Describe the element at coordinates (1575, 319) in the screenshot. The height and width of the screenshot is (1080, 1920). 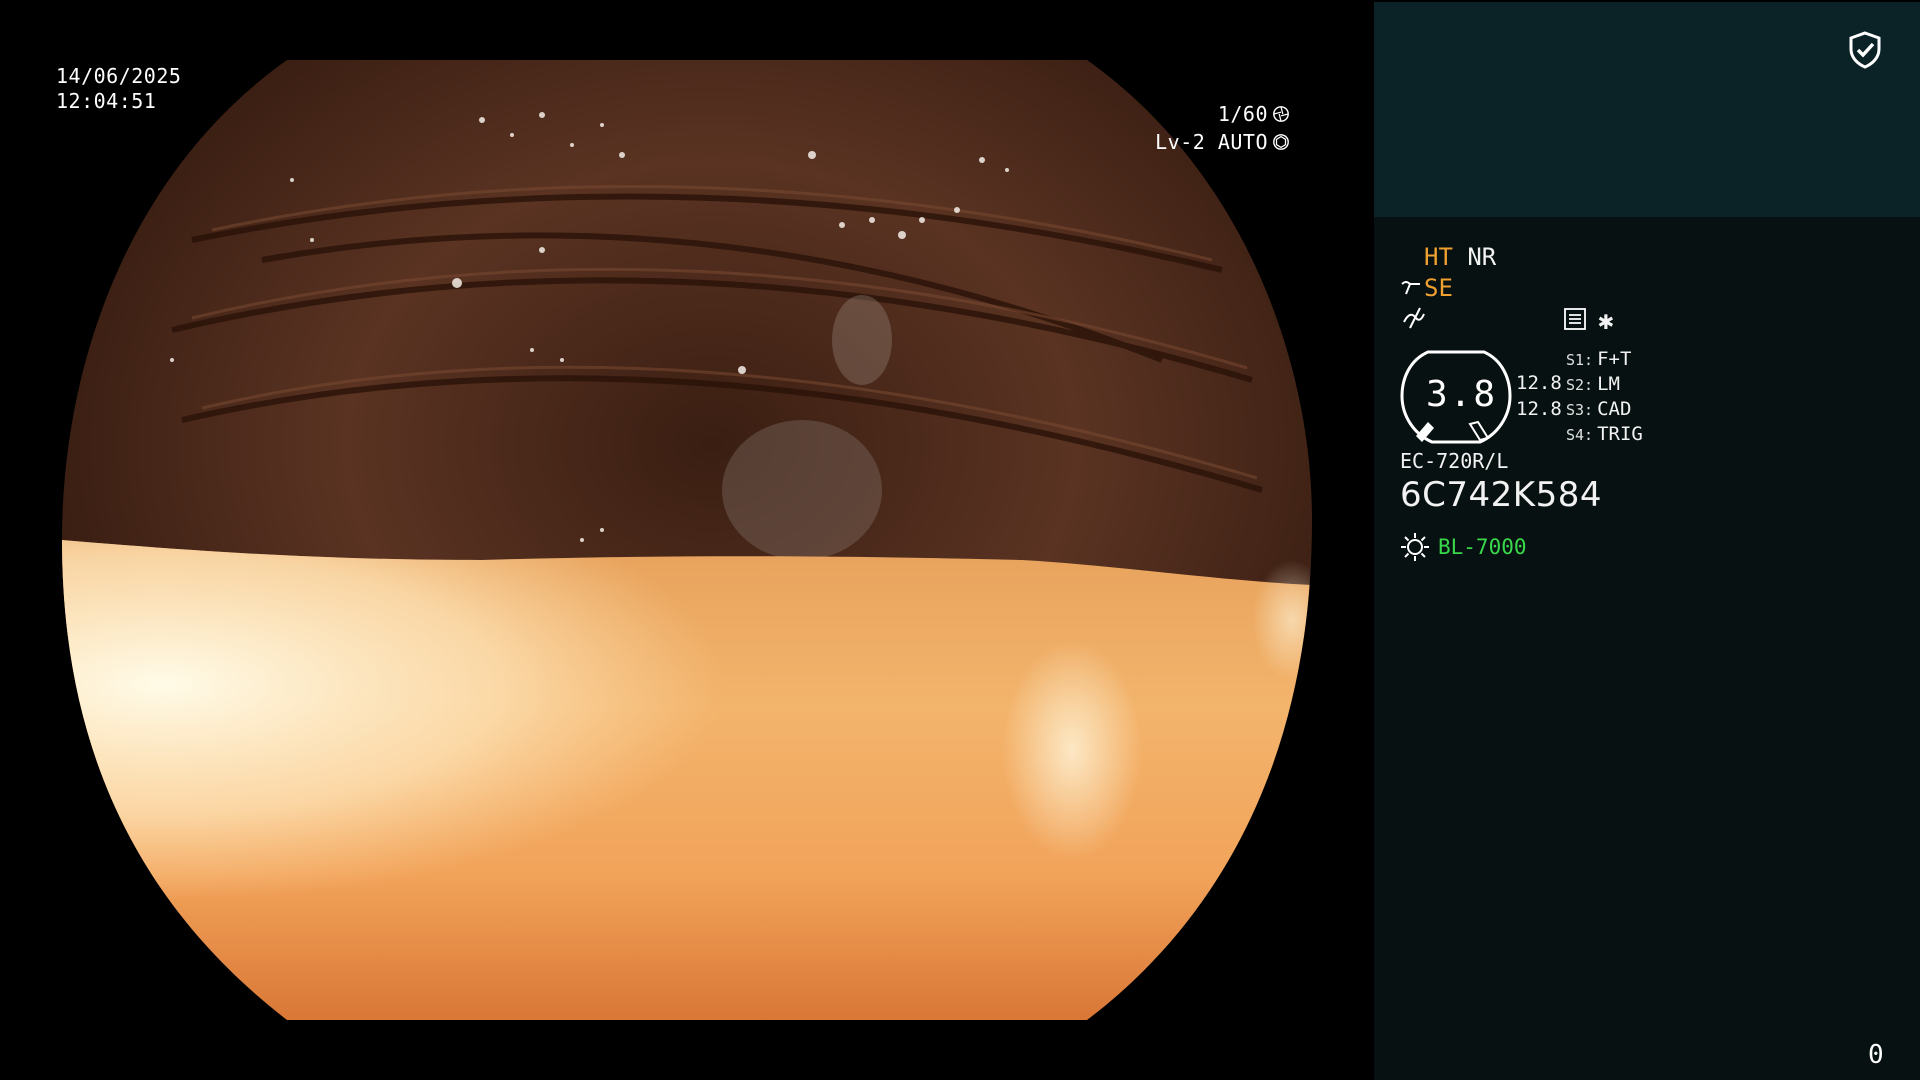
I see `menu-icon` at that location.